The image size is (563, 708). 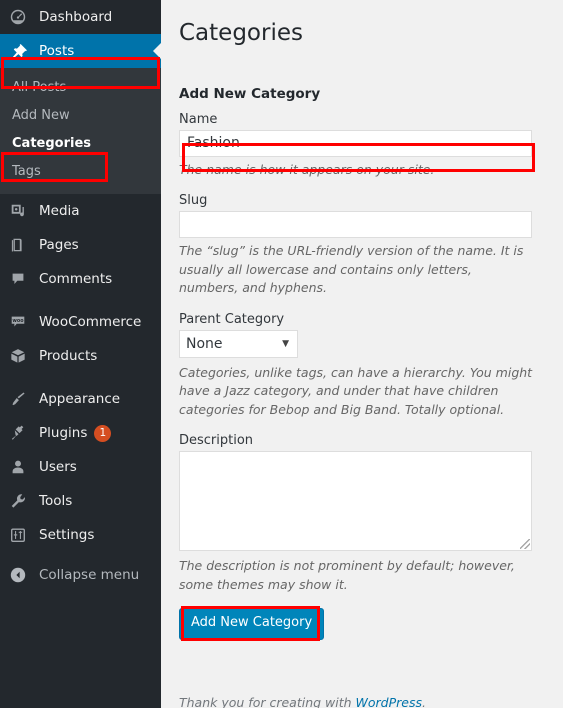 What do you see at coordinates (103, 433) in the screenshot?
I see `plugins-update-badge: 1` at bounding box center [103, 433].